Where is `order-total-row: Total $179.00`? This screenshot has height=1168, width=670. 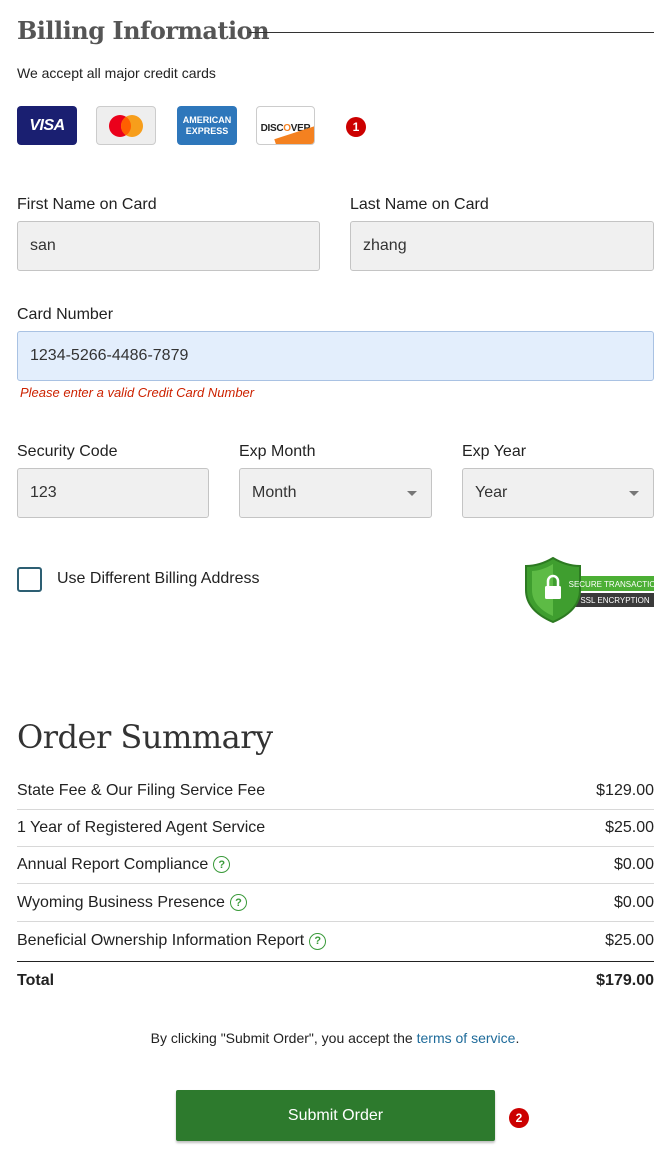 order-total-row: Total $179.00 is located at coordinates (335, 980).